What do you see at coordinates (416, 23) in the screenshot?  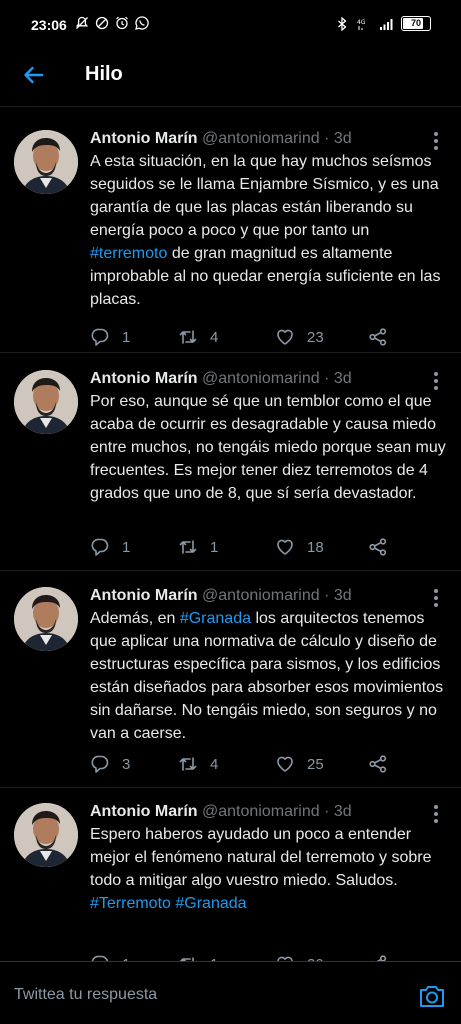 I see `battery-indicator: 70` at bounding box center [416, 23].